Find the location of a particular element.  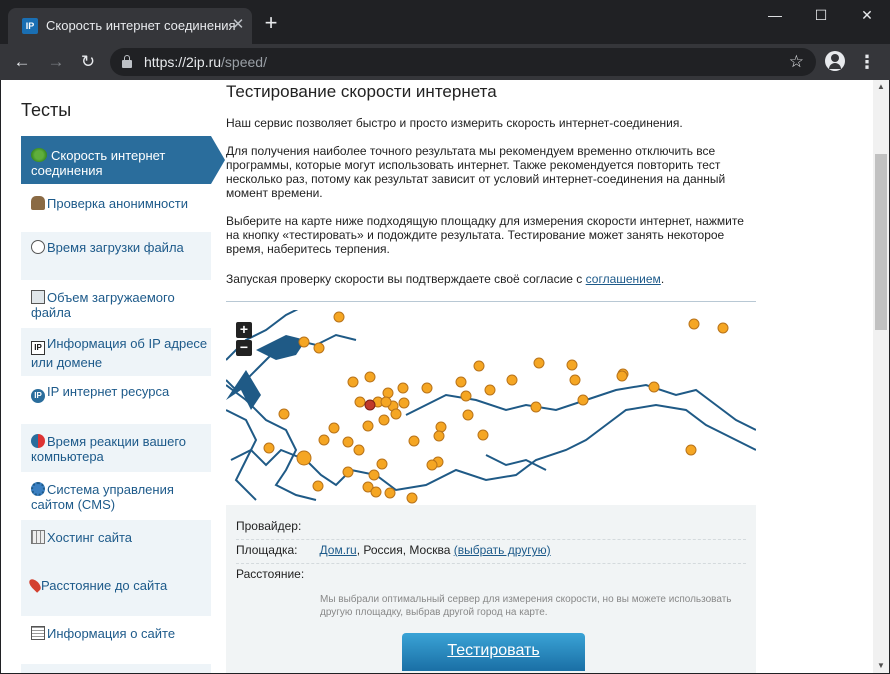

browser-menu-icon: ⋮ is located at coordinates (867, 62).